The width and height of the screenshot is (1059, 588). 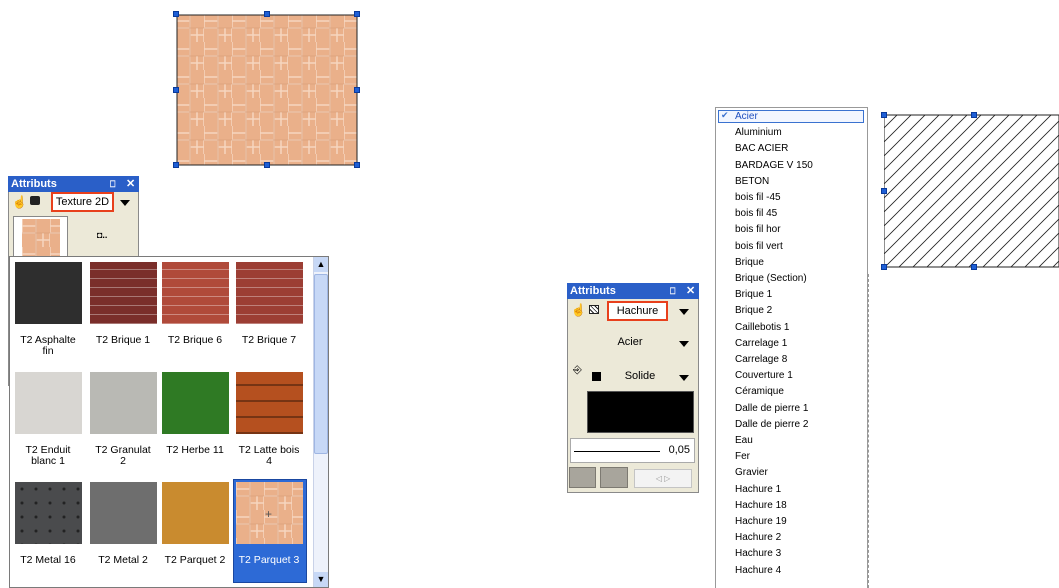 I want to click on dropdown-option: Brique (Section), so click(x=771, y=279).